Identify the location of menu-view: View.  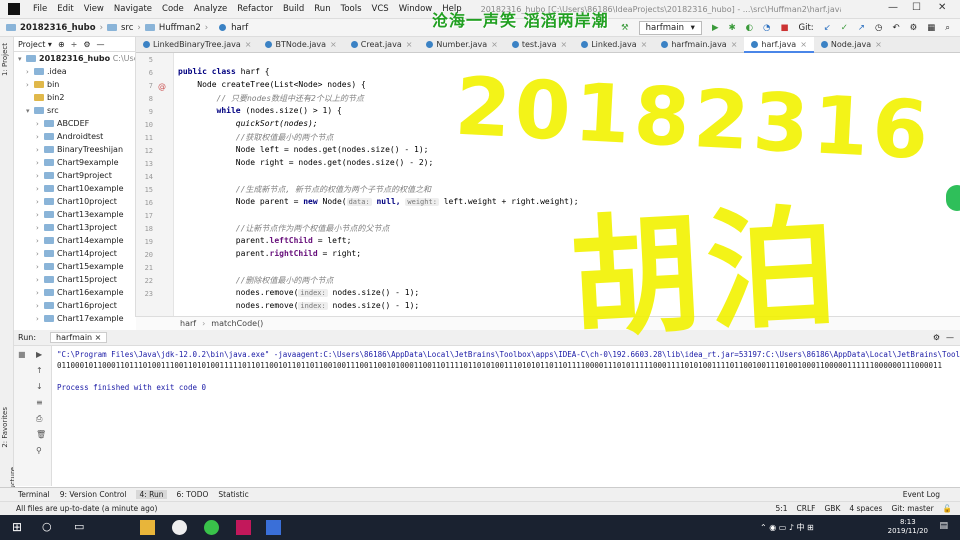
(94, 9).